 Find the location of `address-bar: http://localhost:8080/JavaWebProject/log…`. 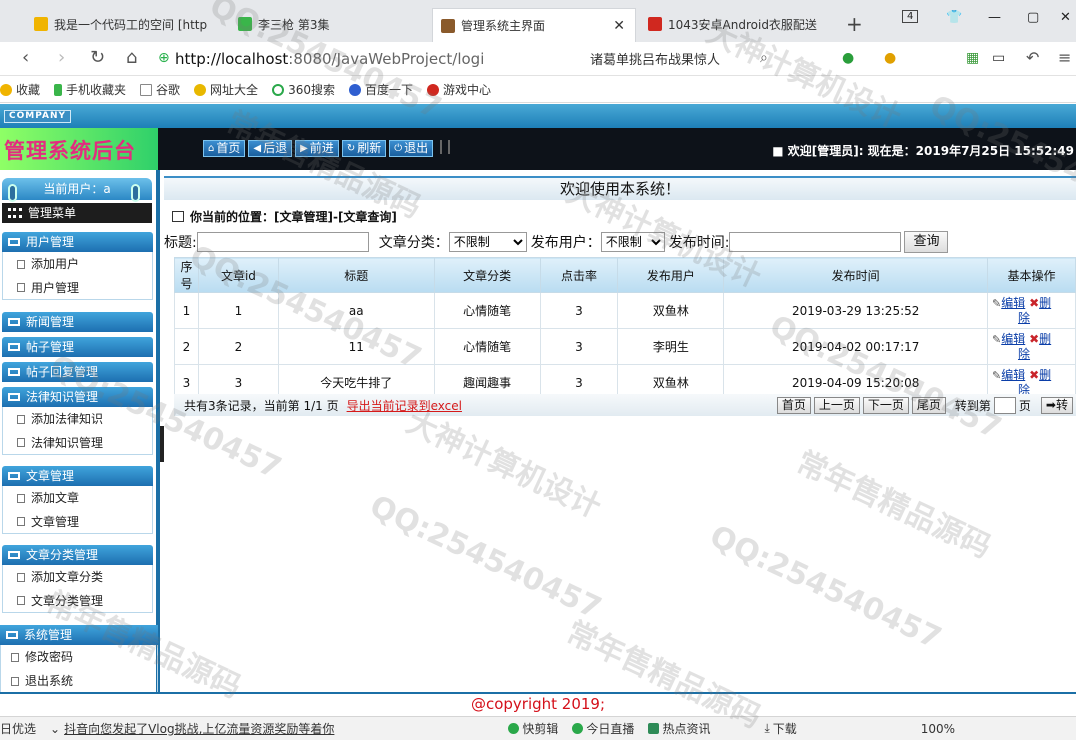

address-bar: http://localhost:8080/JavaWebProject/log… is located at coordinates (380, 59).